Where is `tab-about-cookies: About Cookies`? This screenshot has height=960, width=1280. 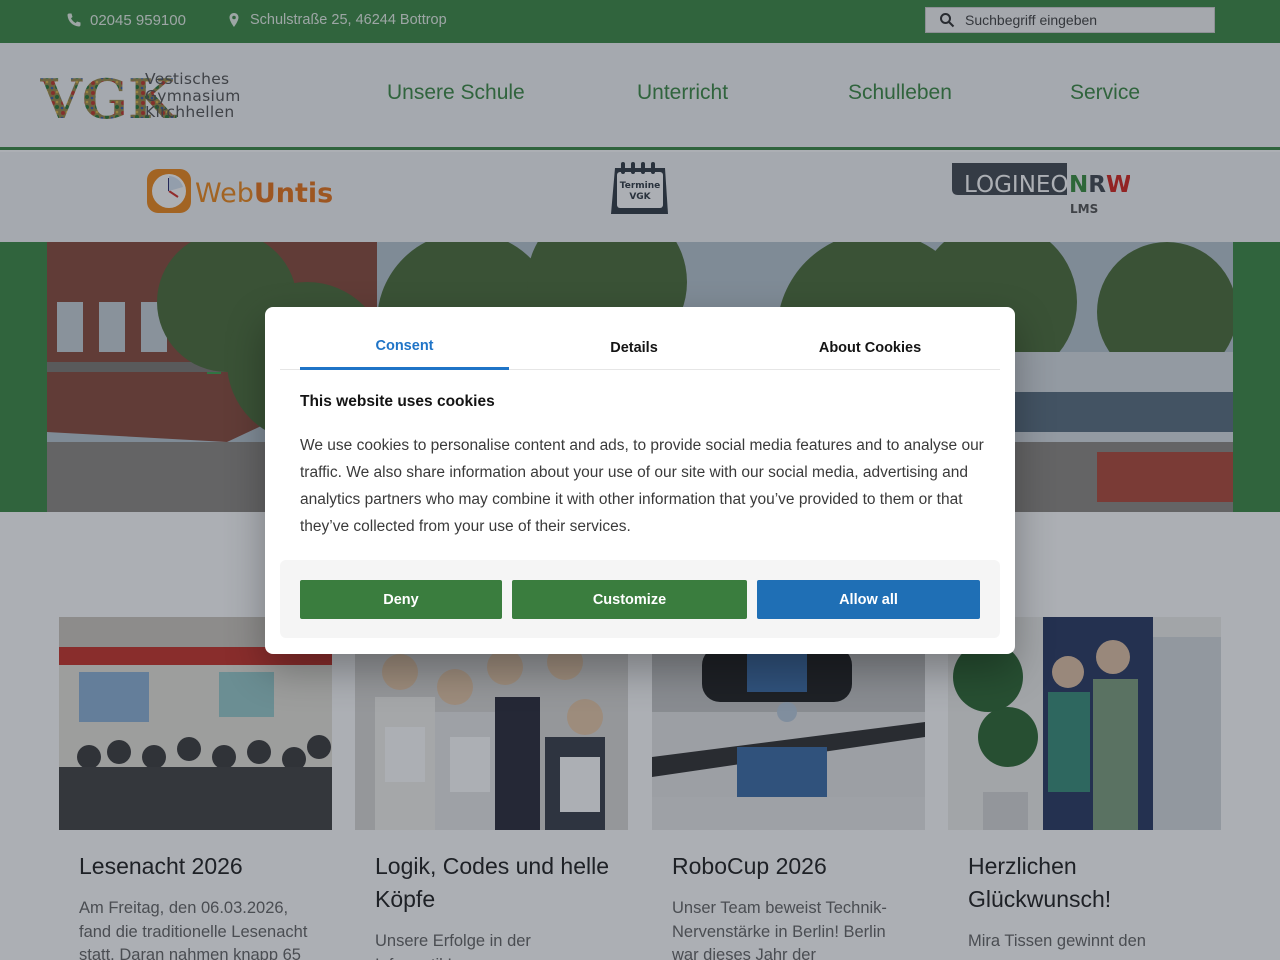
tab-about-cookies: About Cookies is located at coordinates (870, 347).